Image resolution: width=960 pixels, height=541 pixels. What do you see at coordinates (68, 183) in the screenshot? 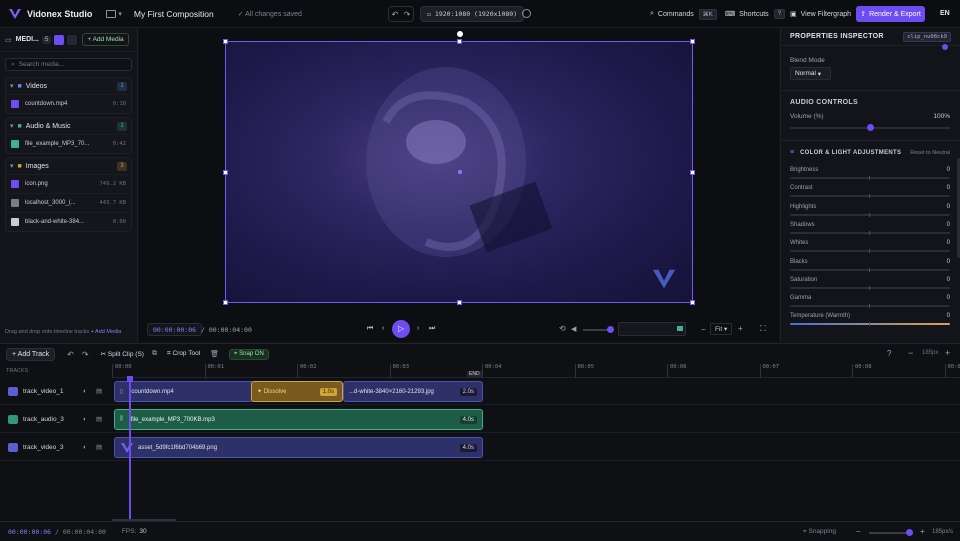
I see `media-item: icon.png749.2 KB` at bounding box center [68, 183].